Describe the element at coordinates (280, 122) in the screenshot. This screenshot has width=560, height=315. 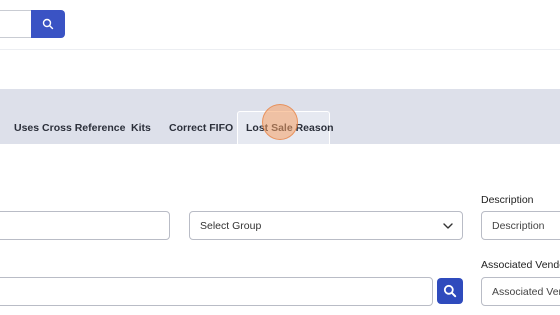
I see `click-highlight` at that location.